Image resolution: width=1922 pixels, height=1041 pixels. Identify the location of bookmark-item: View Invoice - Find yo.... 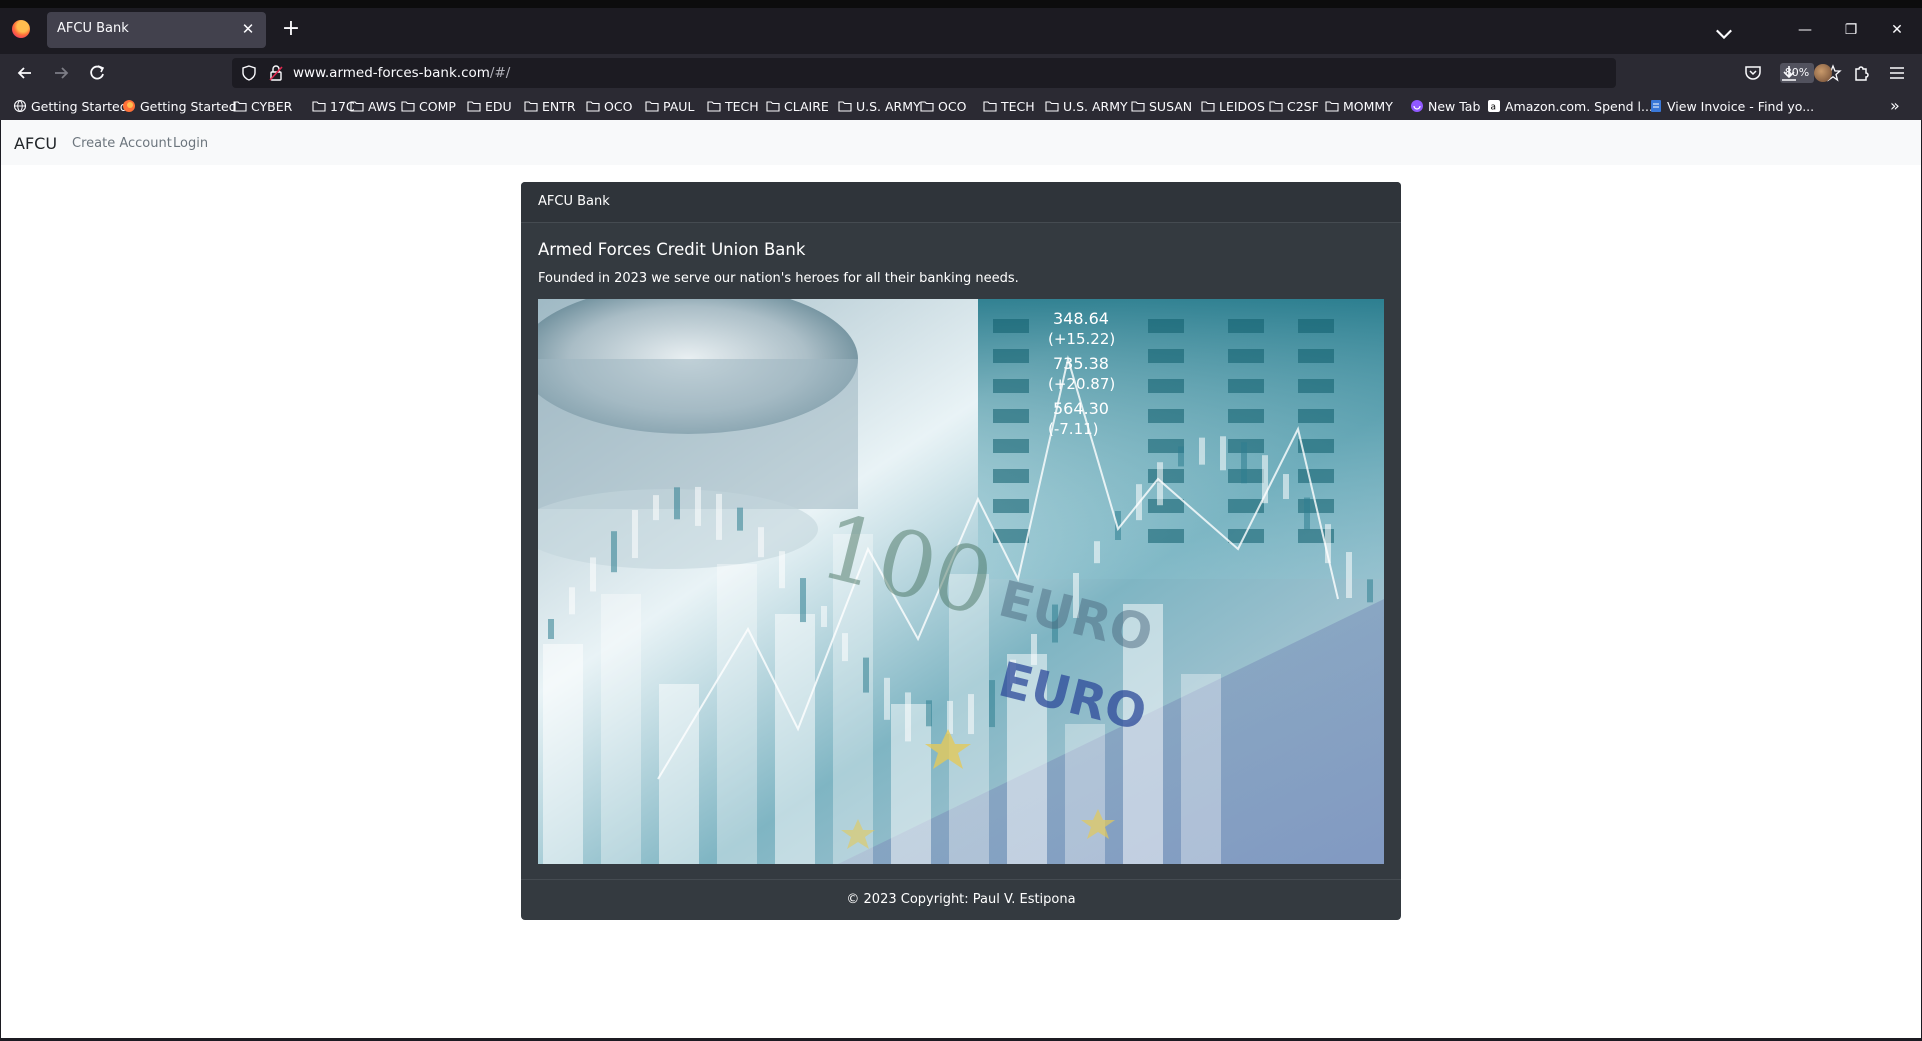
(1731, 106).